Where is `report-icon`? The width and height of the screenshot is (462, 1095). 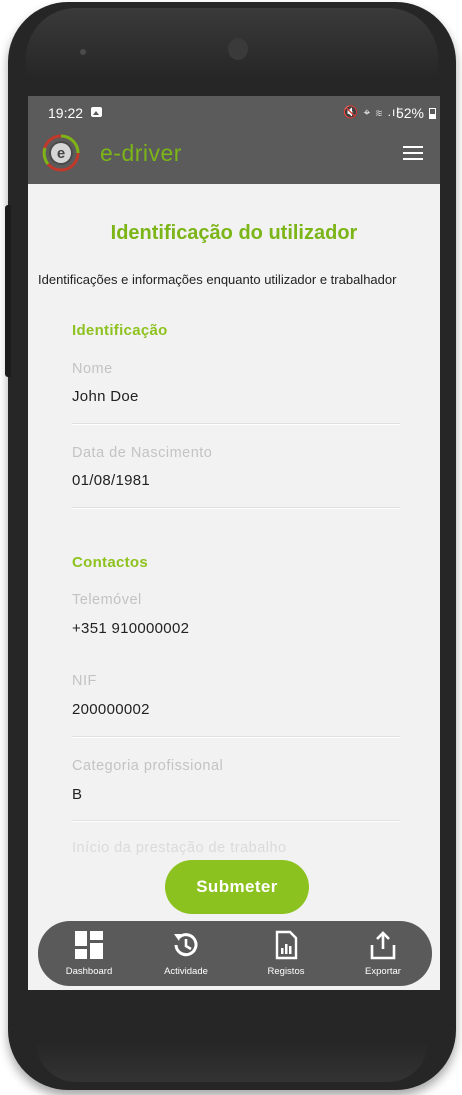
report-icon is located at coordinates (286, 945).